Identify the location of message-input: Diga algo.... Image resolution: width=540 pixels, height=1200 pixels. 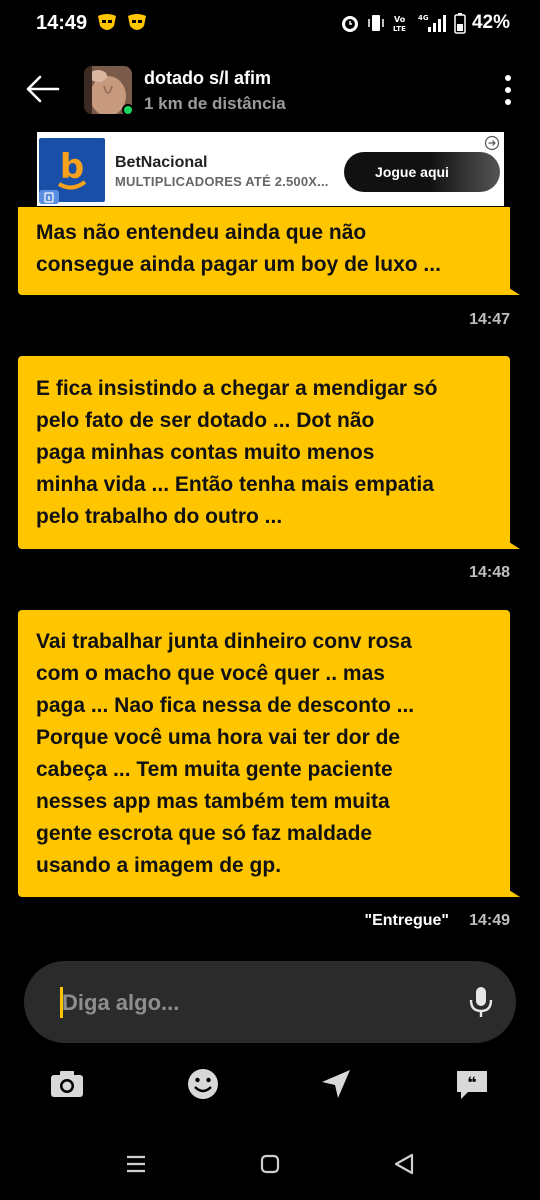
(270, 1002).